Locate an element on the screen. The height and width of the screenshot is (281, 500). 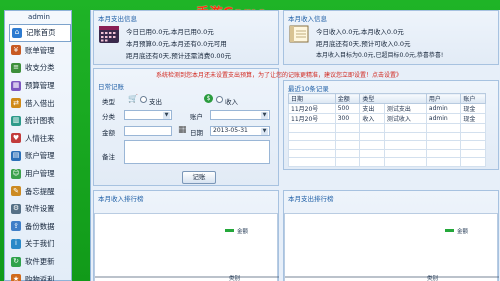
income-coin-icon: $ is located at coordinates (208, 98).